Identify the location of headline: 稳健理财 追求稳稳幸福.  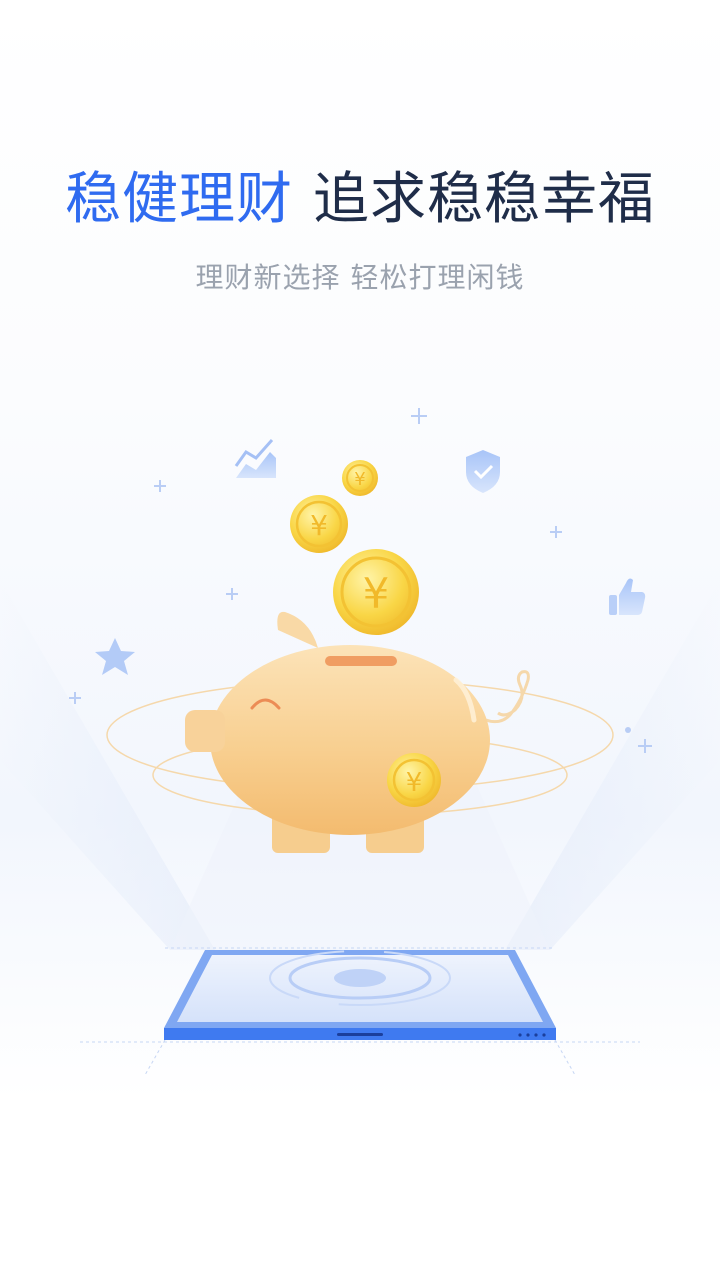
(360, 200).